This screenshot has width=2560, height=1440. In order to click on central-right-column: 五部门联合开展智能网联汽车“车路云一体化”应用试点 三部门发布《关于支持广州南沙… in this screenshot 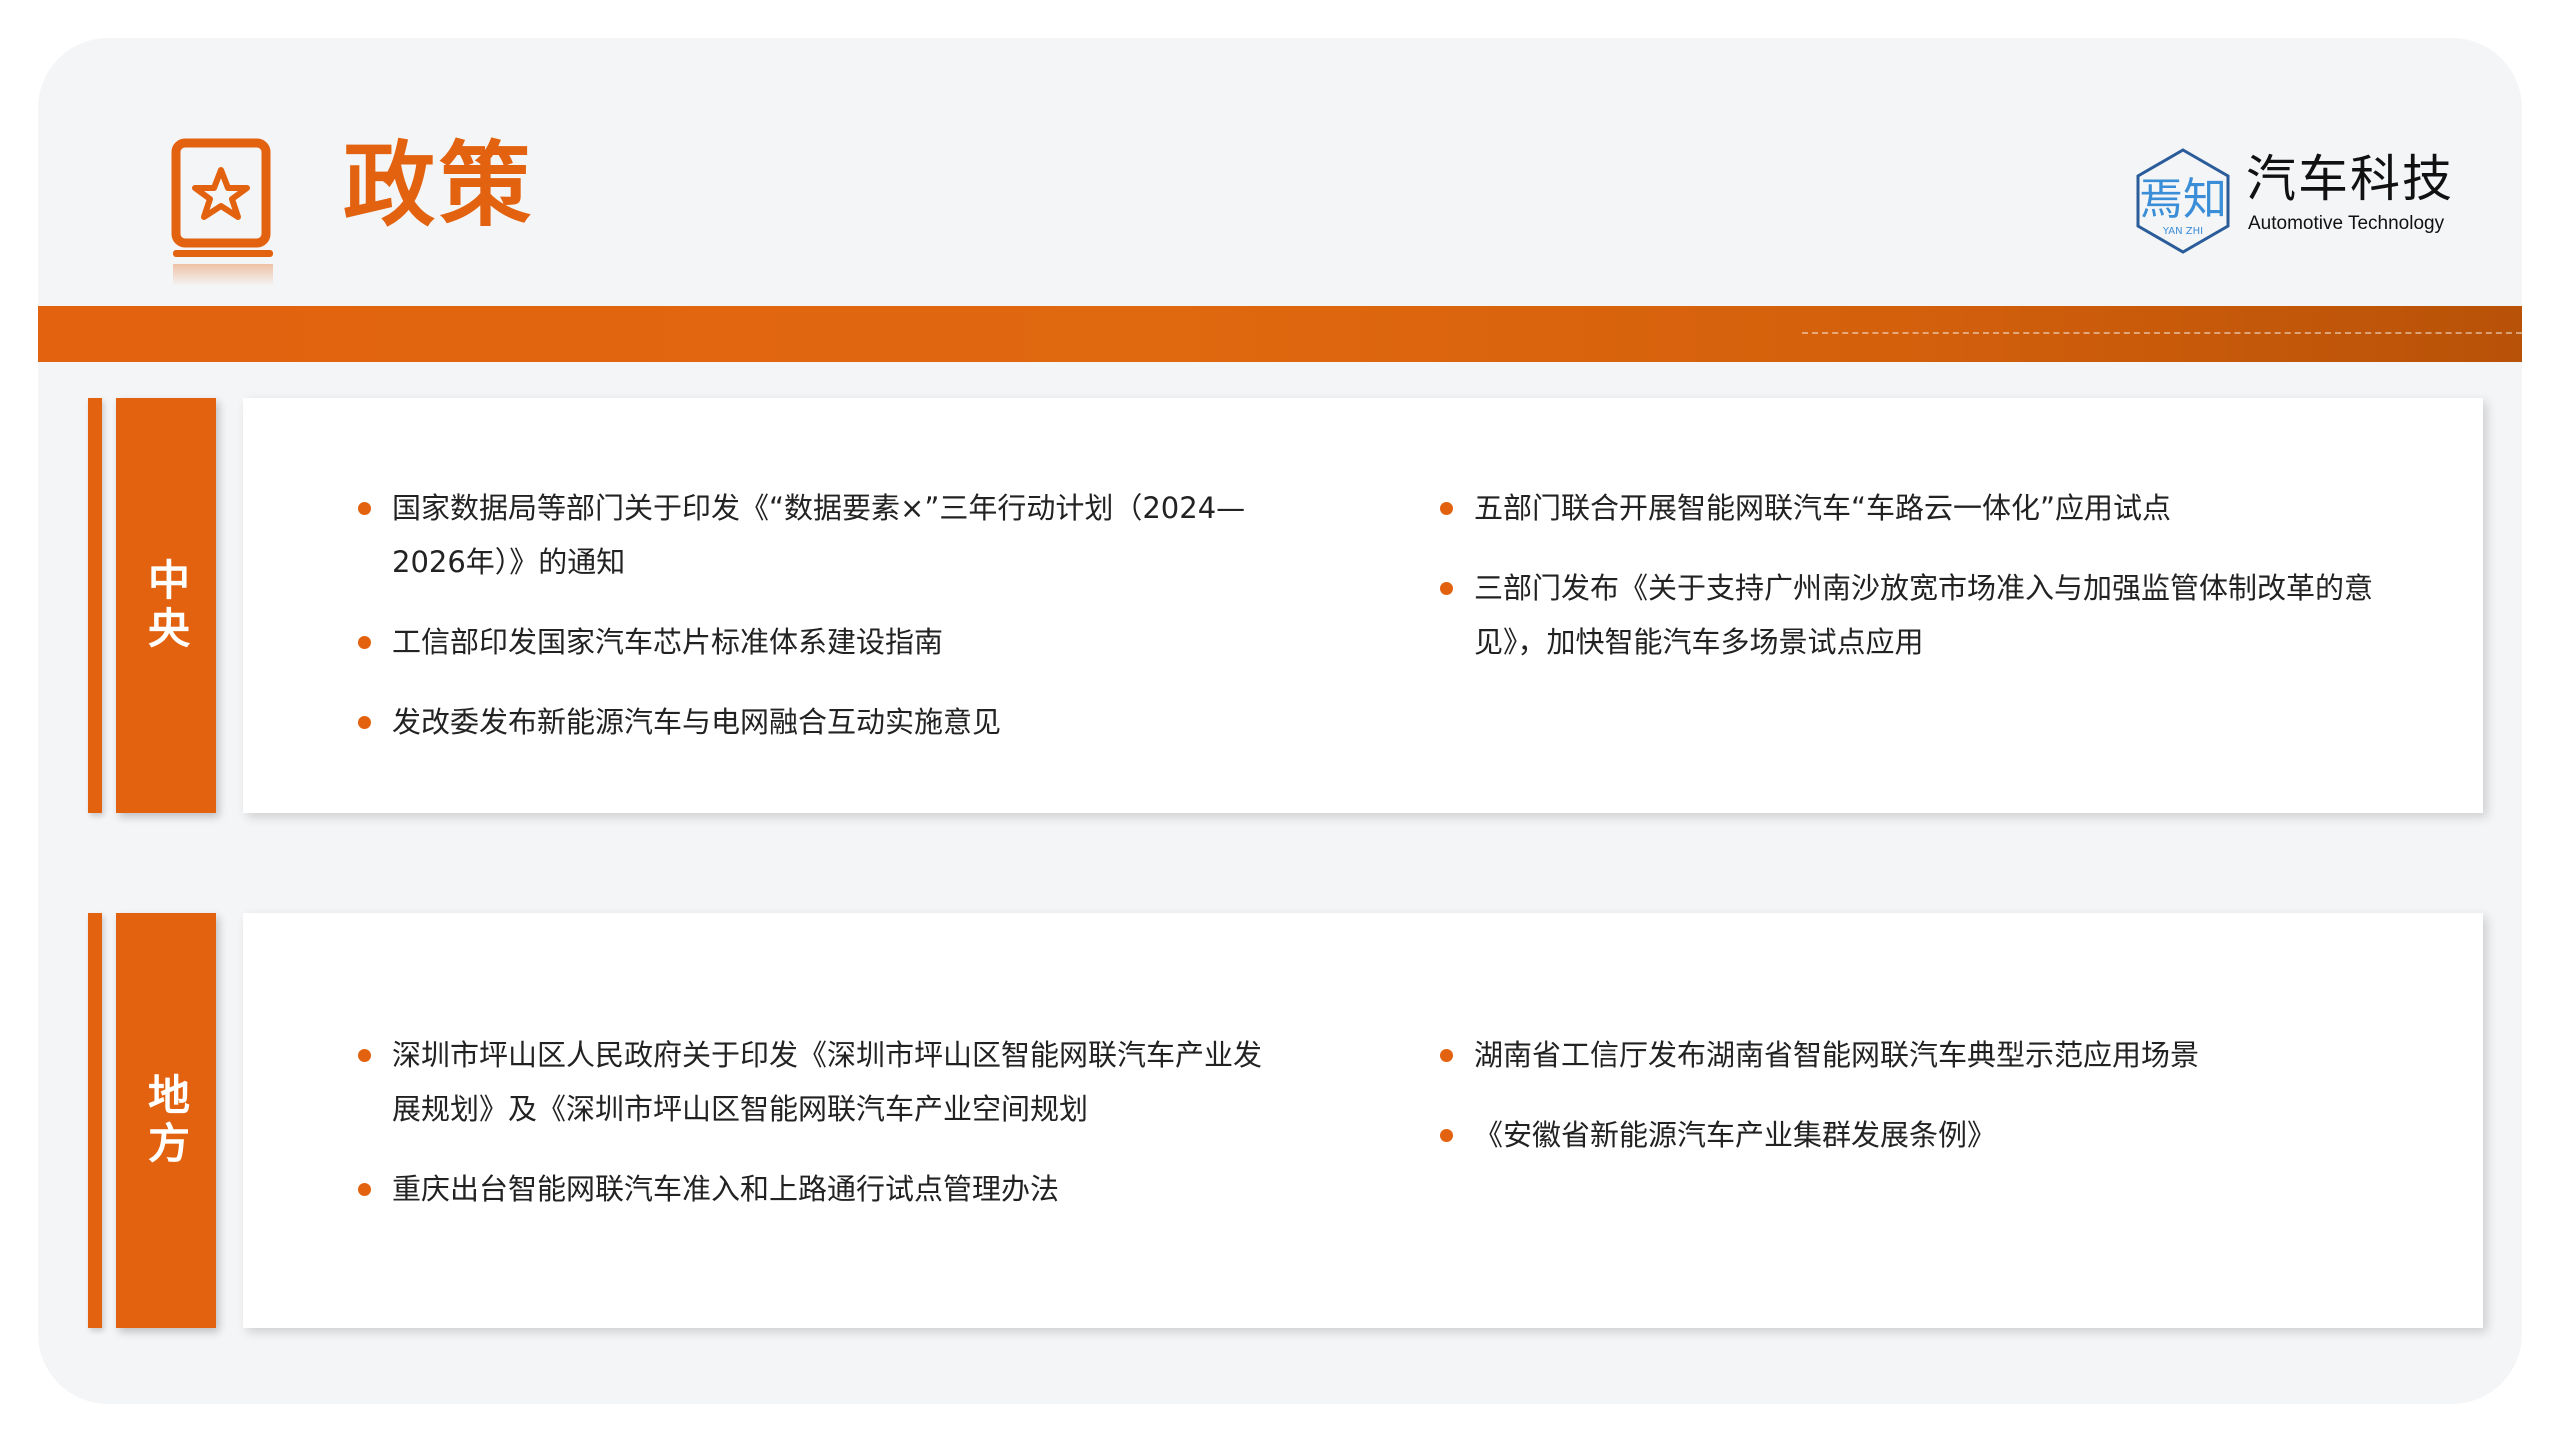, I will do `click(1920, 588)`.